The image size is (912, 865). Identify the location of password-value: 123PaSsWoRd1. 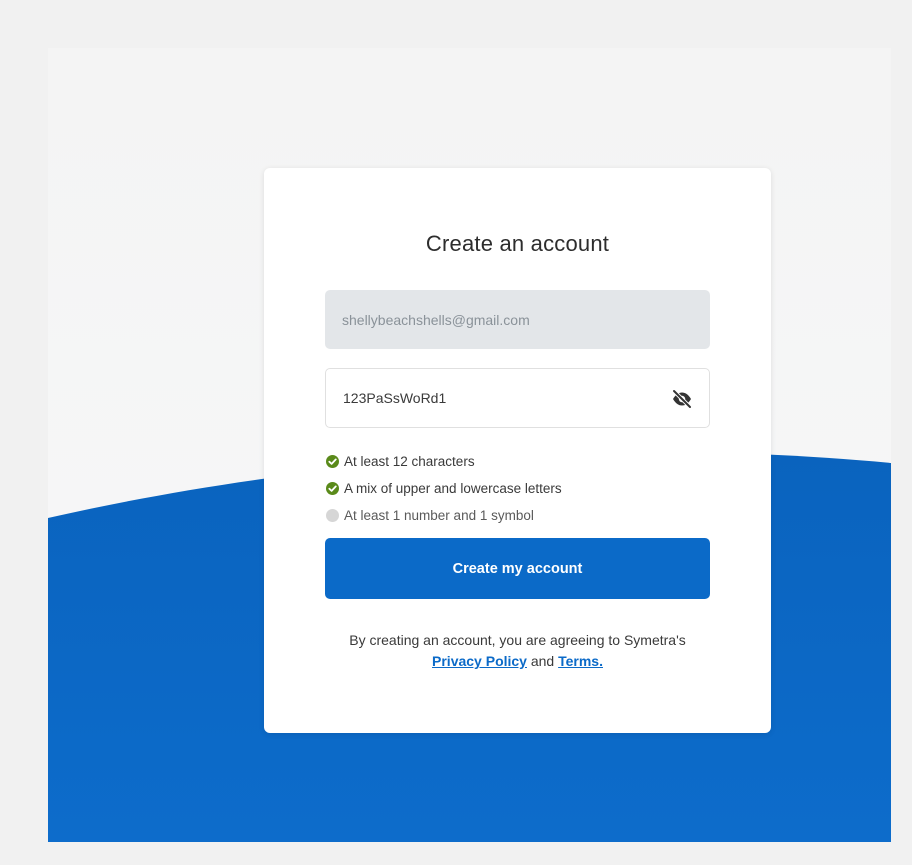
(395, 398).